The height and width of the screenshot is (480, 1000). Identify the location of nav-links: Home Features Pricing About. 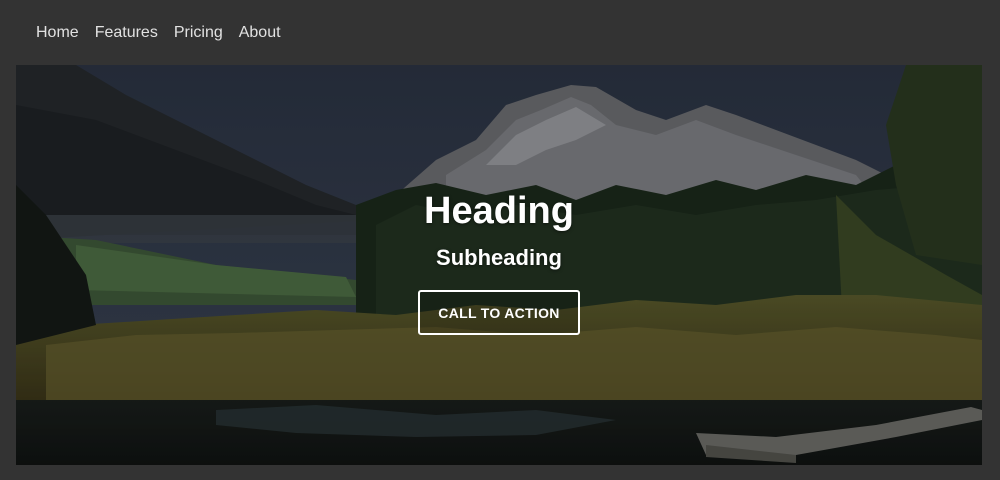
(144, 33).